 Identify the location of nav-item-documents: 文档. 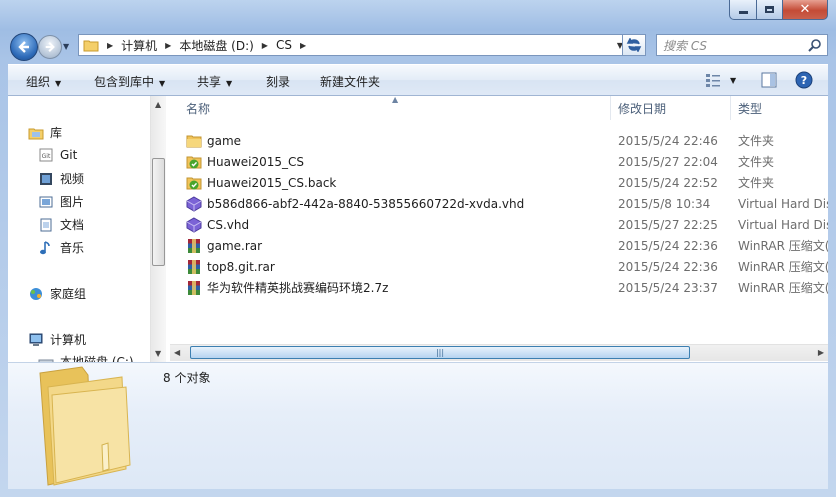
(61, 224).